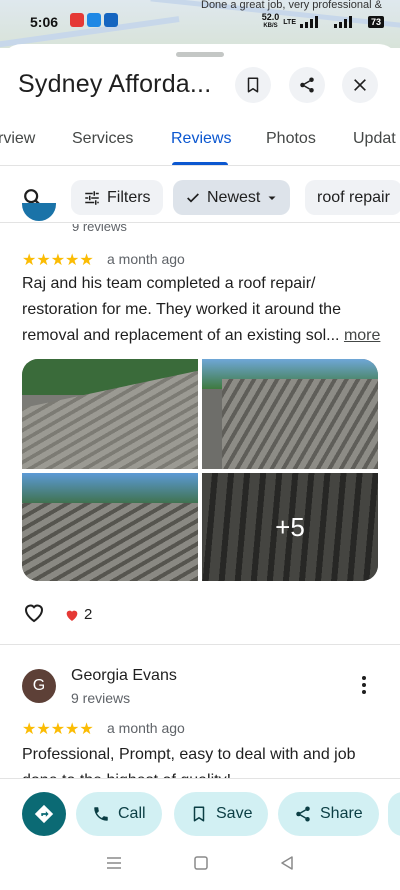 This screenshot has height=890, width=400. What do you see at coordinates (270, 17) in the screenshot?
I see `network-speed: 52.0` at bounding box center [270, 17].